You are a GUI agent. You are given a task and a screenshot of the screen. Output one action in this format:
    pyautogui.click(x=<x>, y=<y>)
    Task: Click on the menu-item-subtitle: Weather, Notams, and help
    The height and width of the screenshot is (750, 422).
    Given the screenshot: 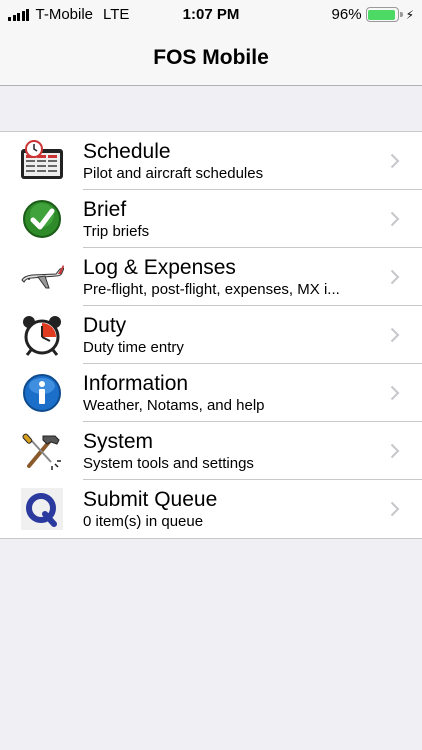 What is the action you would take?
    pyautogui.click(x=174, y=405)
    